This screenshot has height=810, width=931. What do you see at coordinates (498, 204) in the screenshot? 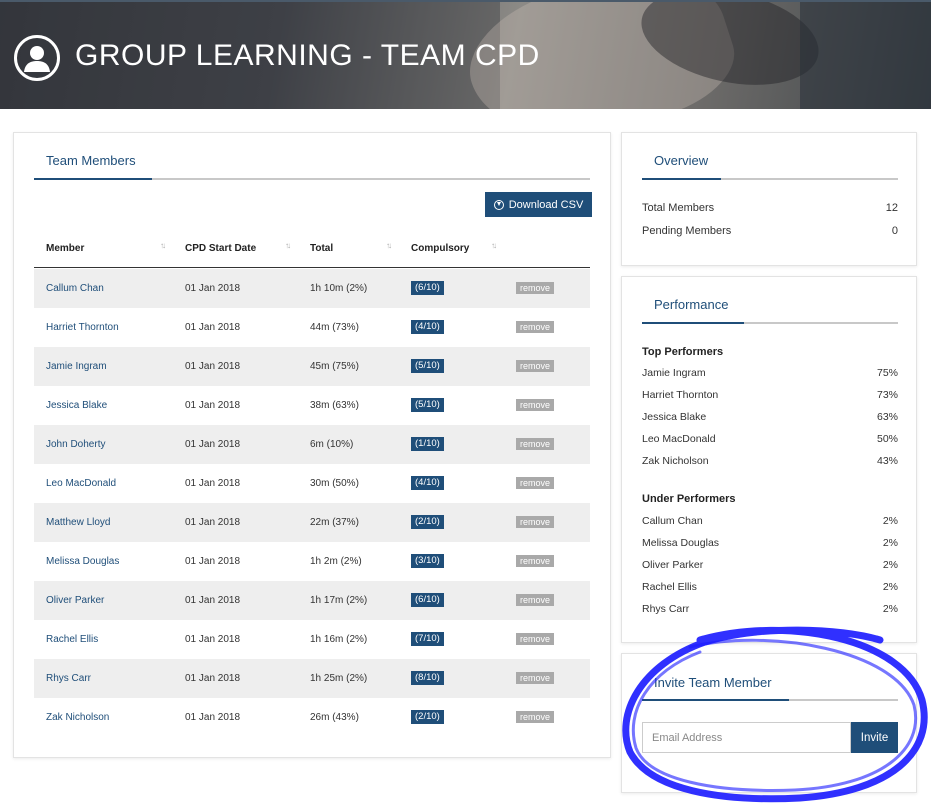
I see `download-circle-icon` at bounding box center [498, 204].